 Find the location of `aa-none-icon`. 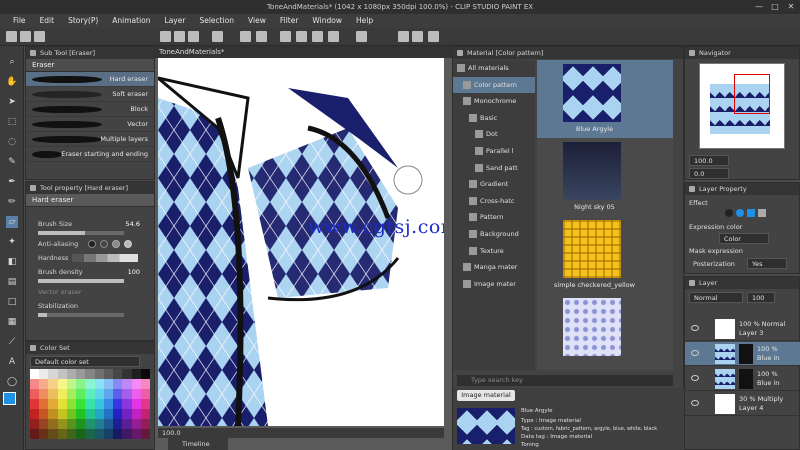

aa-none-icon is located at coordinates (92, 244).